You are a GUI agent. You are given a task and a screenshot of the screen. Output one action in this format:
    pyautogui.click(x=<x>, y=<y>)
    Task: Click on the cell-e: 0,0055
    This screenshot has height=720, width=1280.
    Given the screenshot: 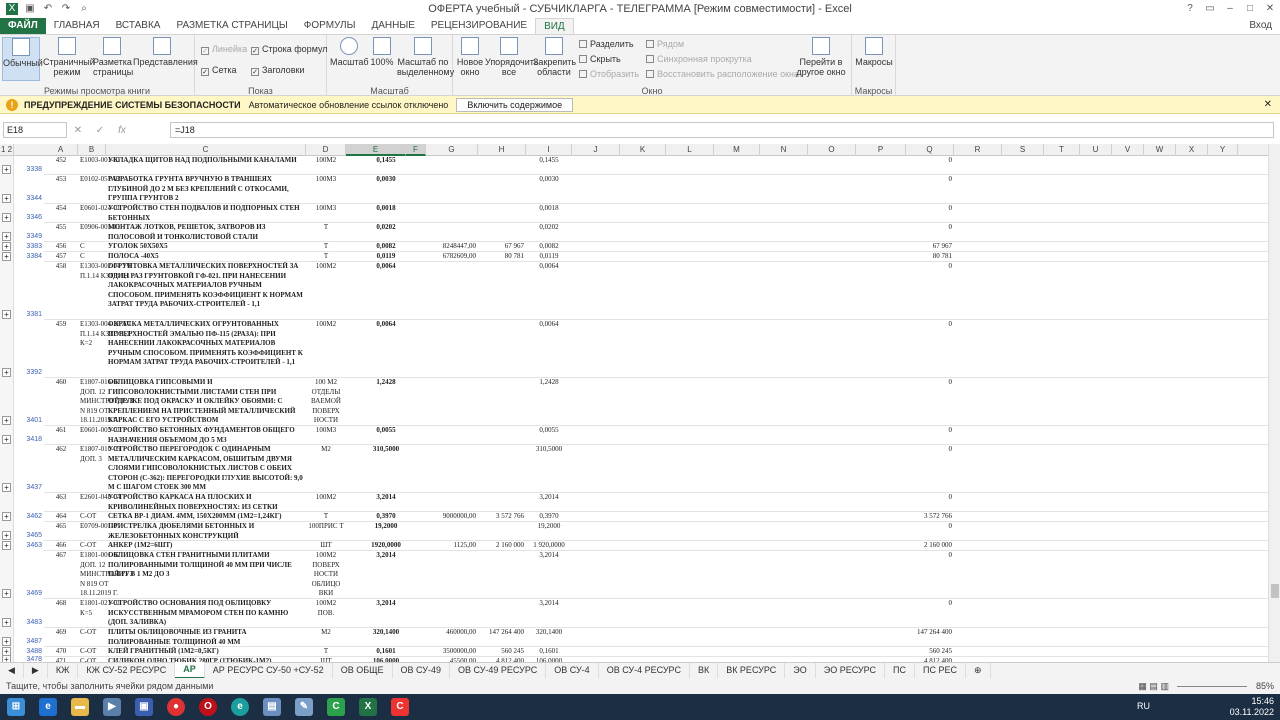 What is the action you would take?
    pyautogui.click(x=386, y=435)
    